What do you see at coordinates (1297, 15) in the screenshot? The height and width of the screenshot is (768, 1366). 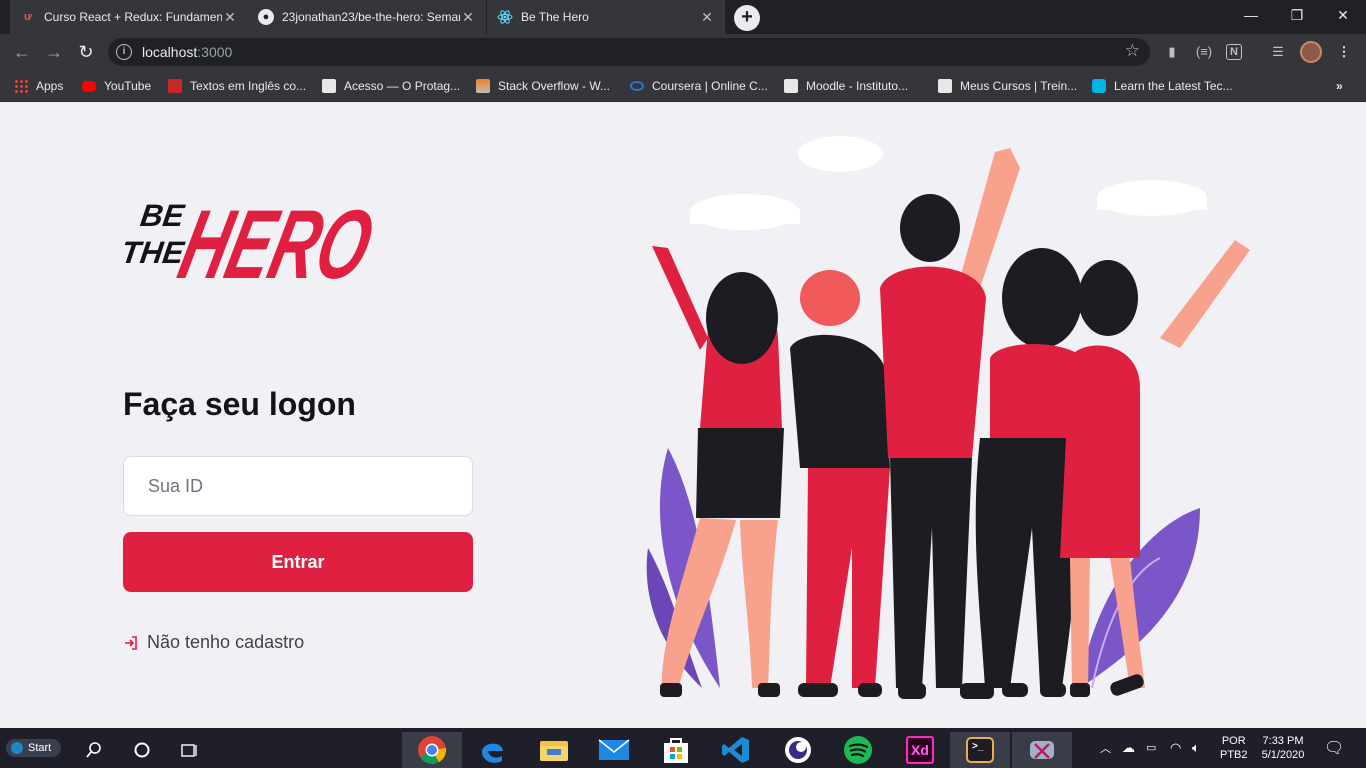 I see `restore-icon: ❐` at bounding box center [1297, 15].